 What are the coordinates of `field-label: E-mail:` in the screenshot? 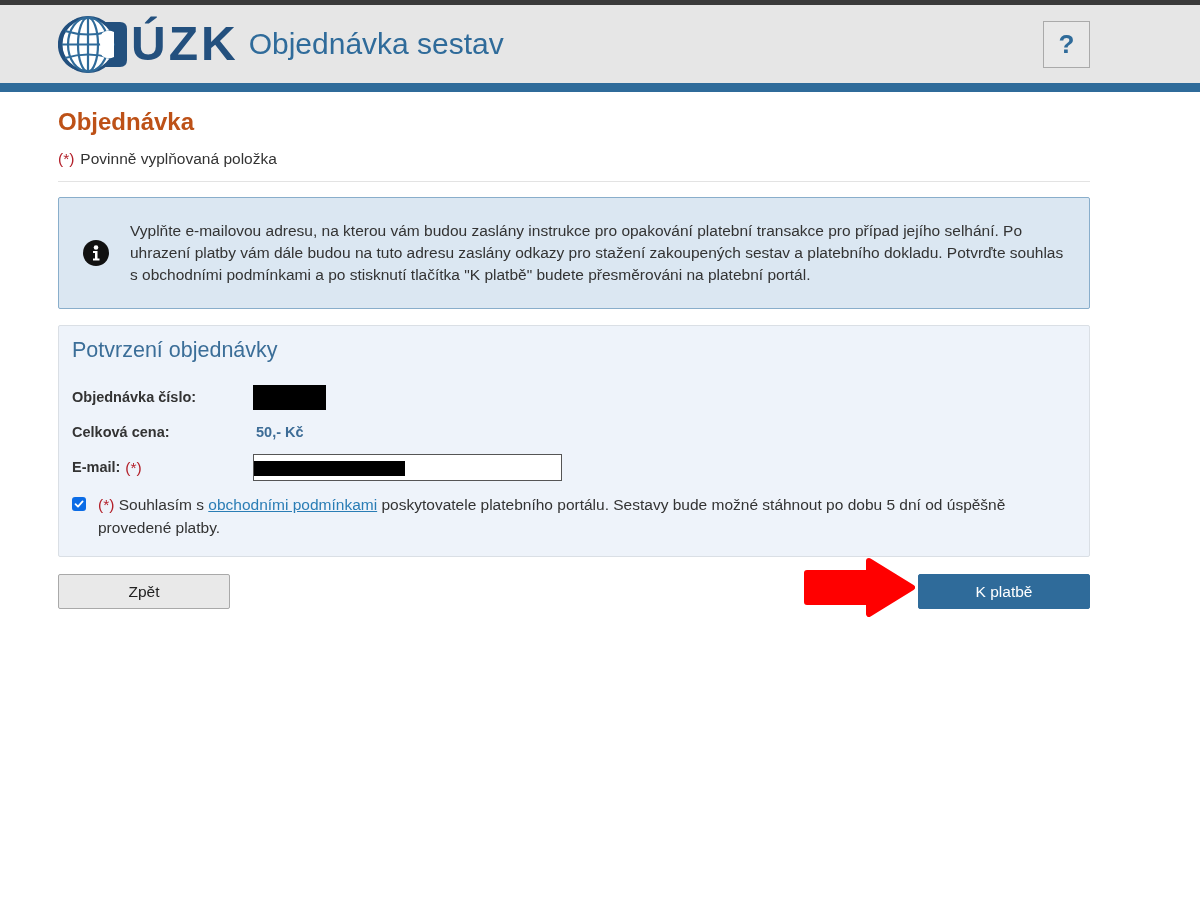 It's located at (96, 467).